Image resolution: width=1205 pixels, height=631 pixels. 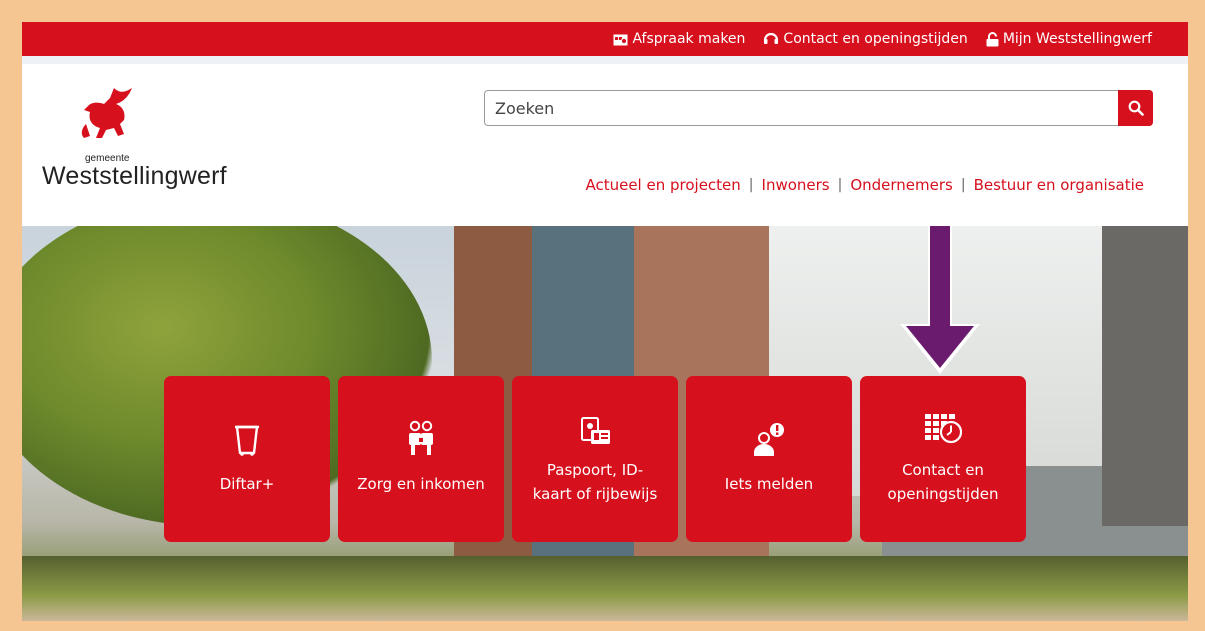 What do you see at coordinates (595, 494) in the screenshot?
I see `tile-label-line: kaart of rijbewijs` at bounding box center [595, 494].